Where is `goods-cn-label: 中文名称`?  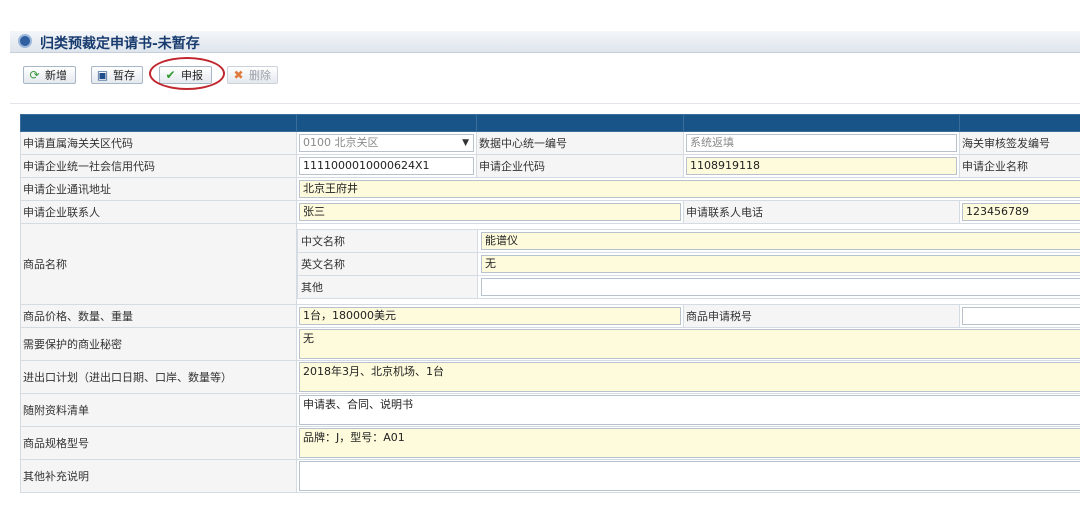
goods-cn-label: 中文名称 is located at coordinates (388, 241).